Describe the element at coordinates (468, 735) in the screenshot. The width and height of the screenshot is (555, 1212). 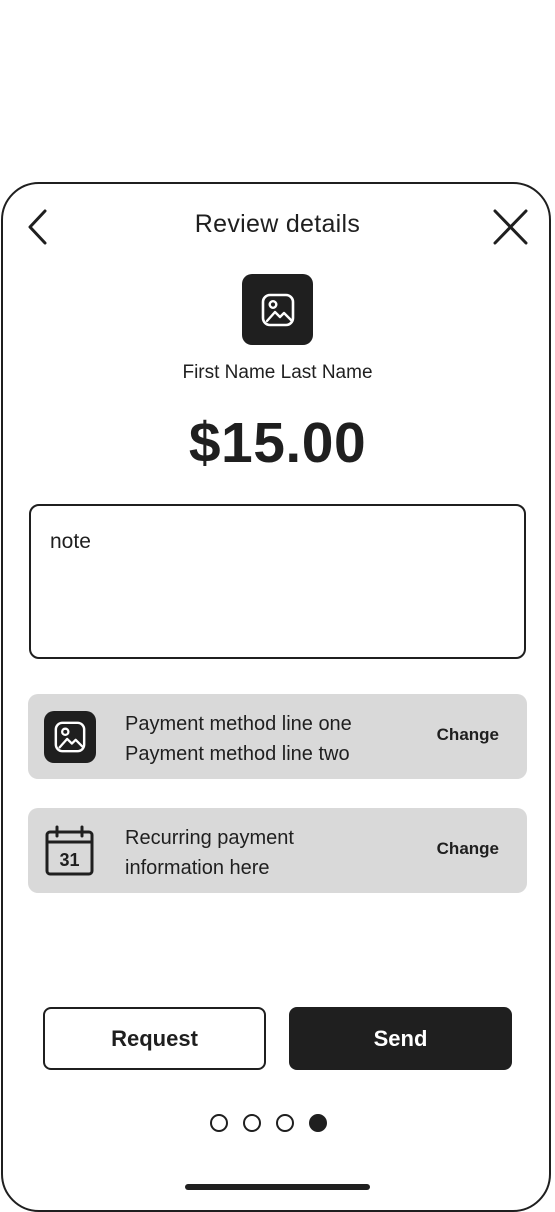
I see `change-payment-method-button: Change` at that location.